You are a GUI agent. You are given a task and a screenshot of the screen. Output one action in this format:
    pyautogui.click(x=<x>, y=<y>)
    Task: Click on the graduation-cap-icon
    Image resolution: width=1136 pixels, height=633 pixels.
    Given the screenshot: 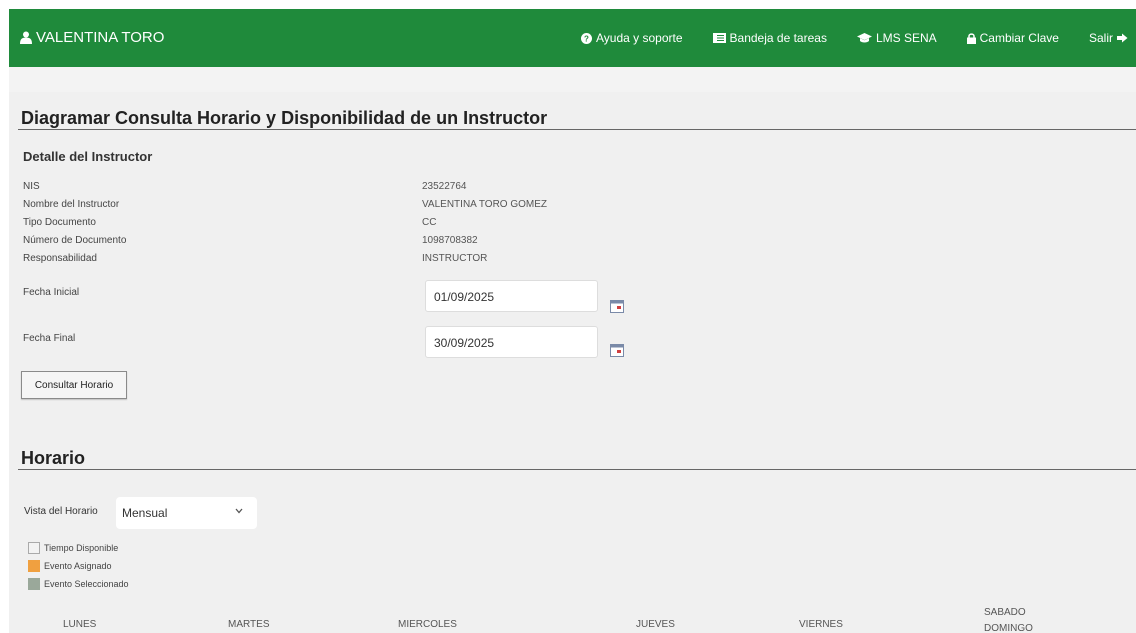 What is the action you would take?
    pyautogui.click(x=864, y=38)
    